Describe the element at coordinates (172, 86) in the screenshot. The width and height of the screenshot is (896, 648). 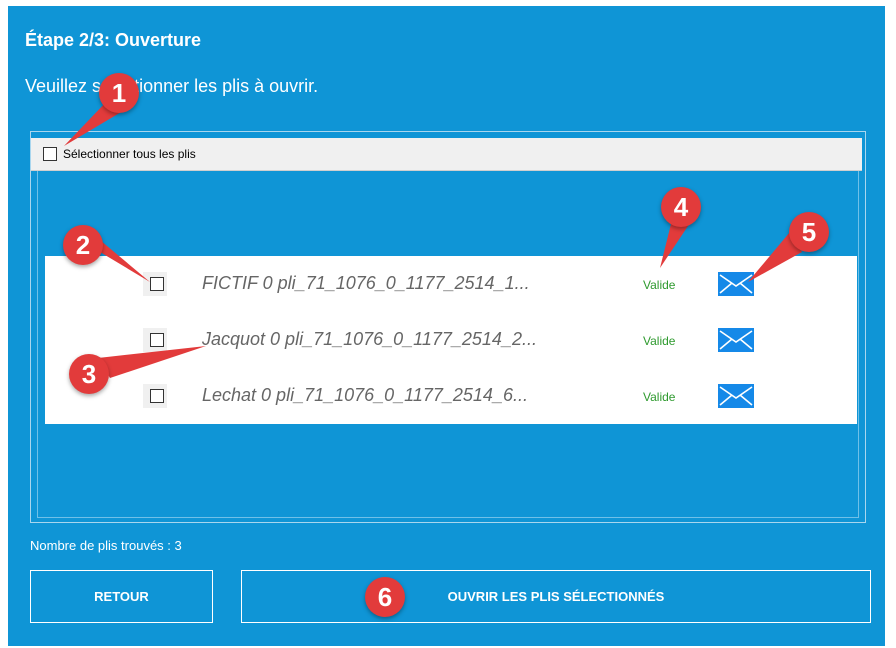
I see `page-subtitle: Veuillez sélectionner les plis à ouvrir.` at that location.